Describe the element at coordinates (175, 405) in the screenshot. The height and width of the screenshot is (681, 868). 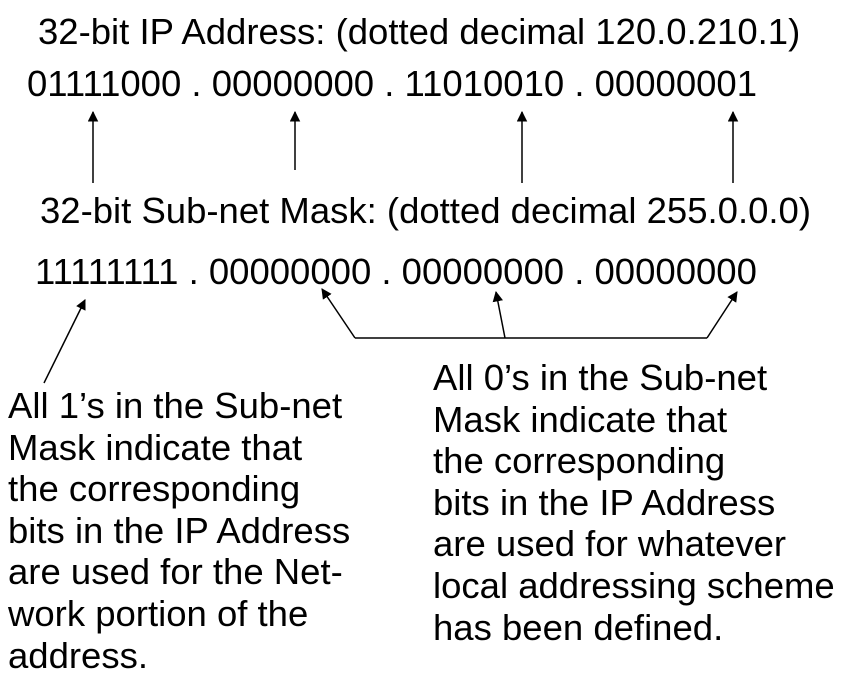
I see `note-line: All 1’s in the Sub-net` at that location.